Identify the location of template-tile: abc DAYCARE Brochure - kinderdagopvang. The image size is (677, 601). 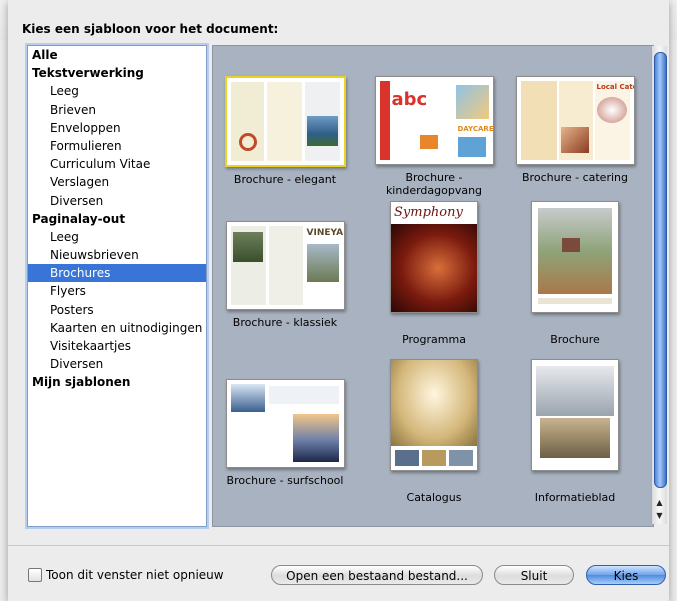
(434, 136).